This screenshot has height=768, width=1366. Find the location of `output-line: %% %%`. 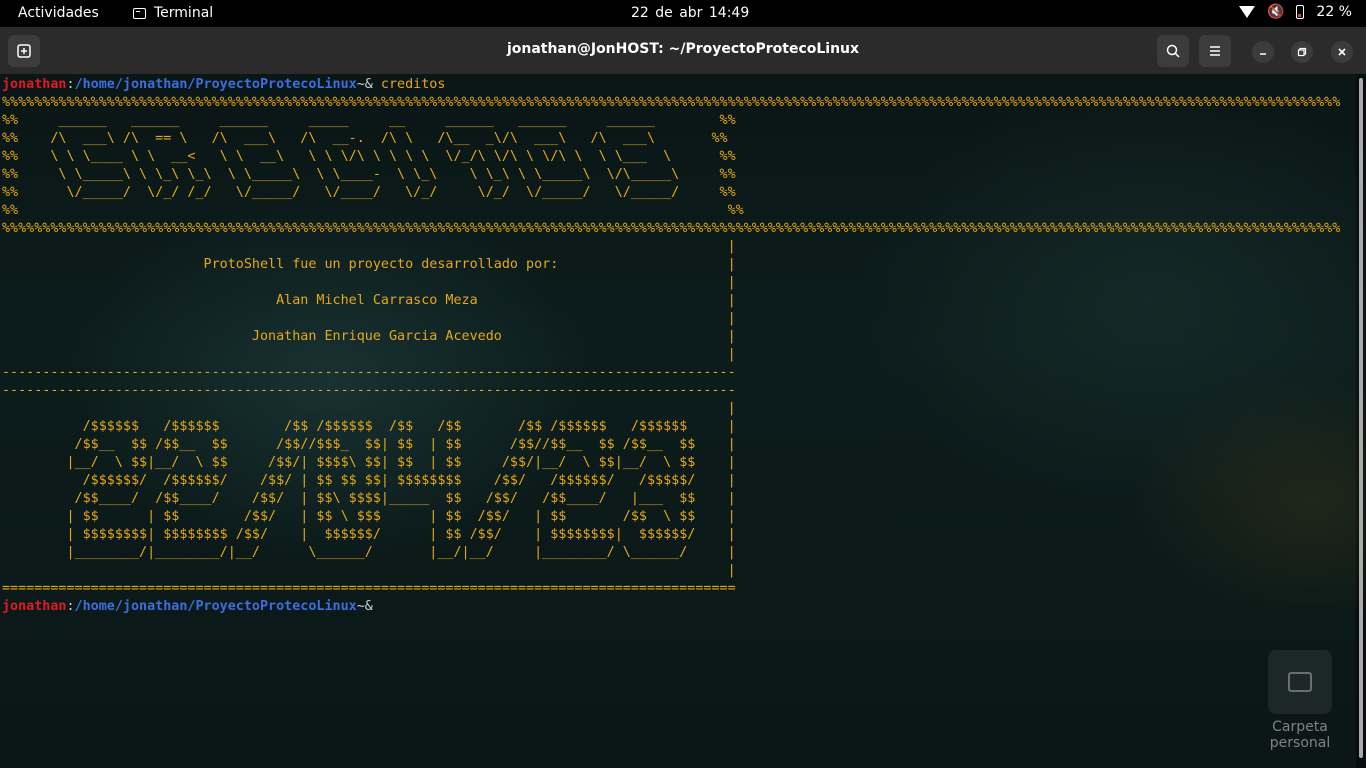

output-line: %% %% is located at coordinates (373, 210).